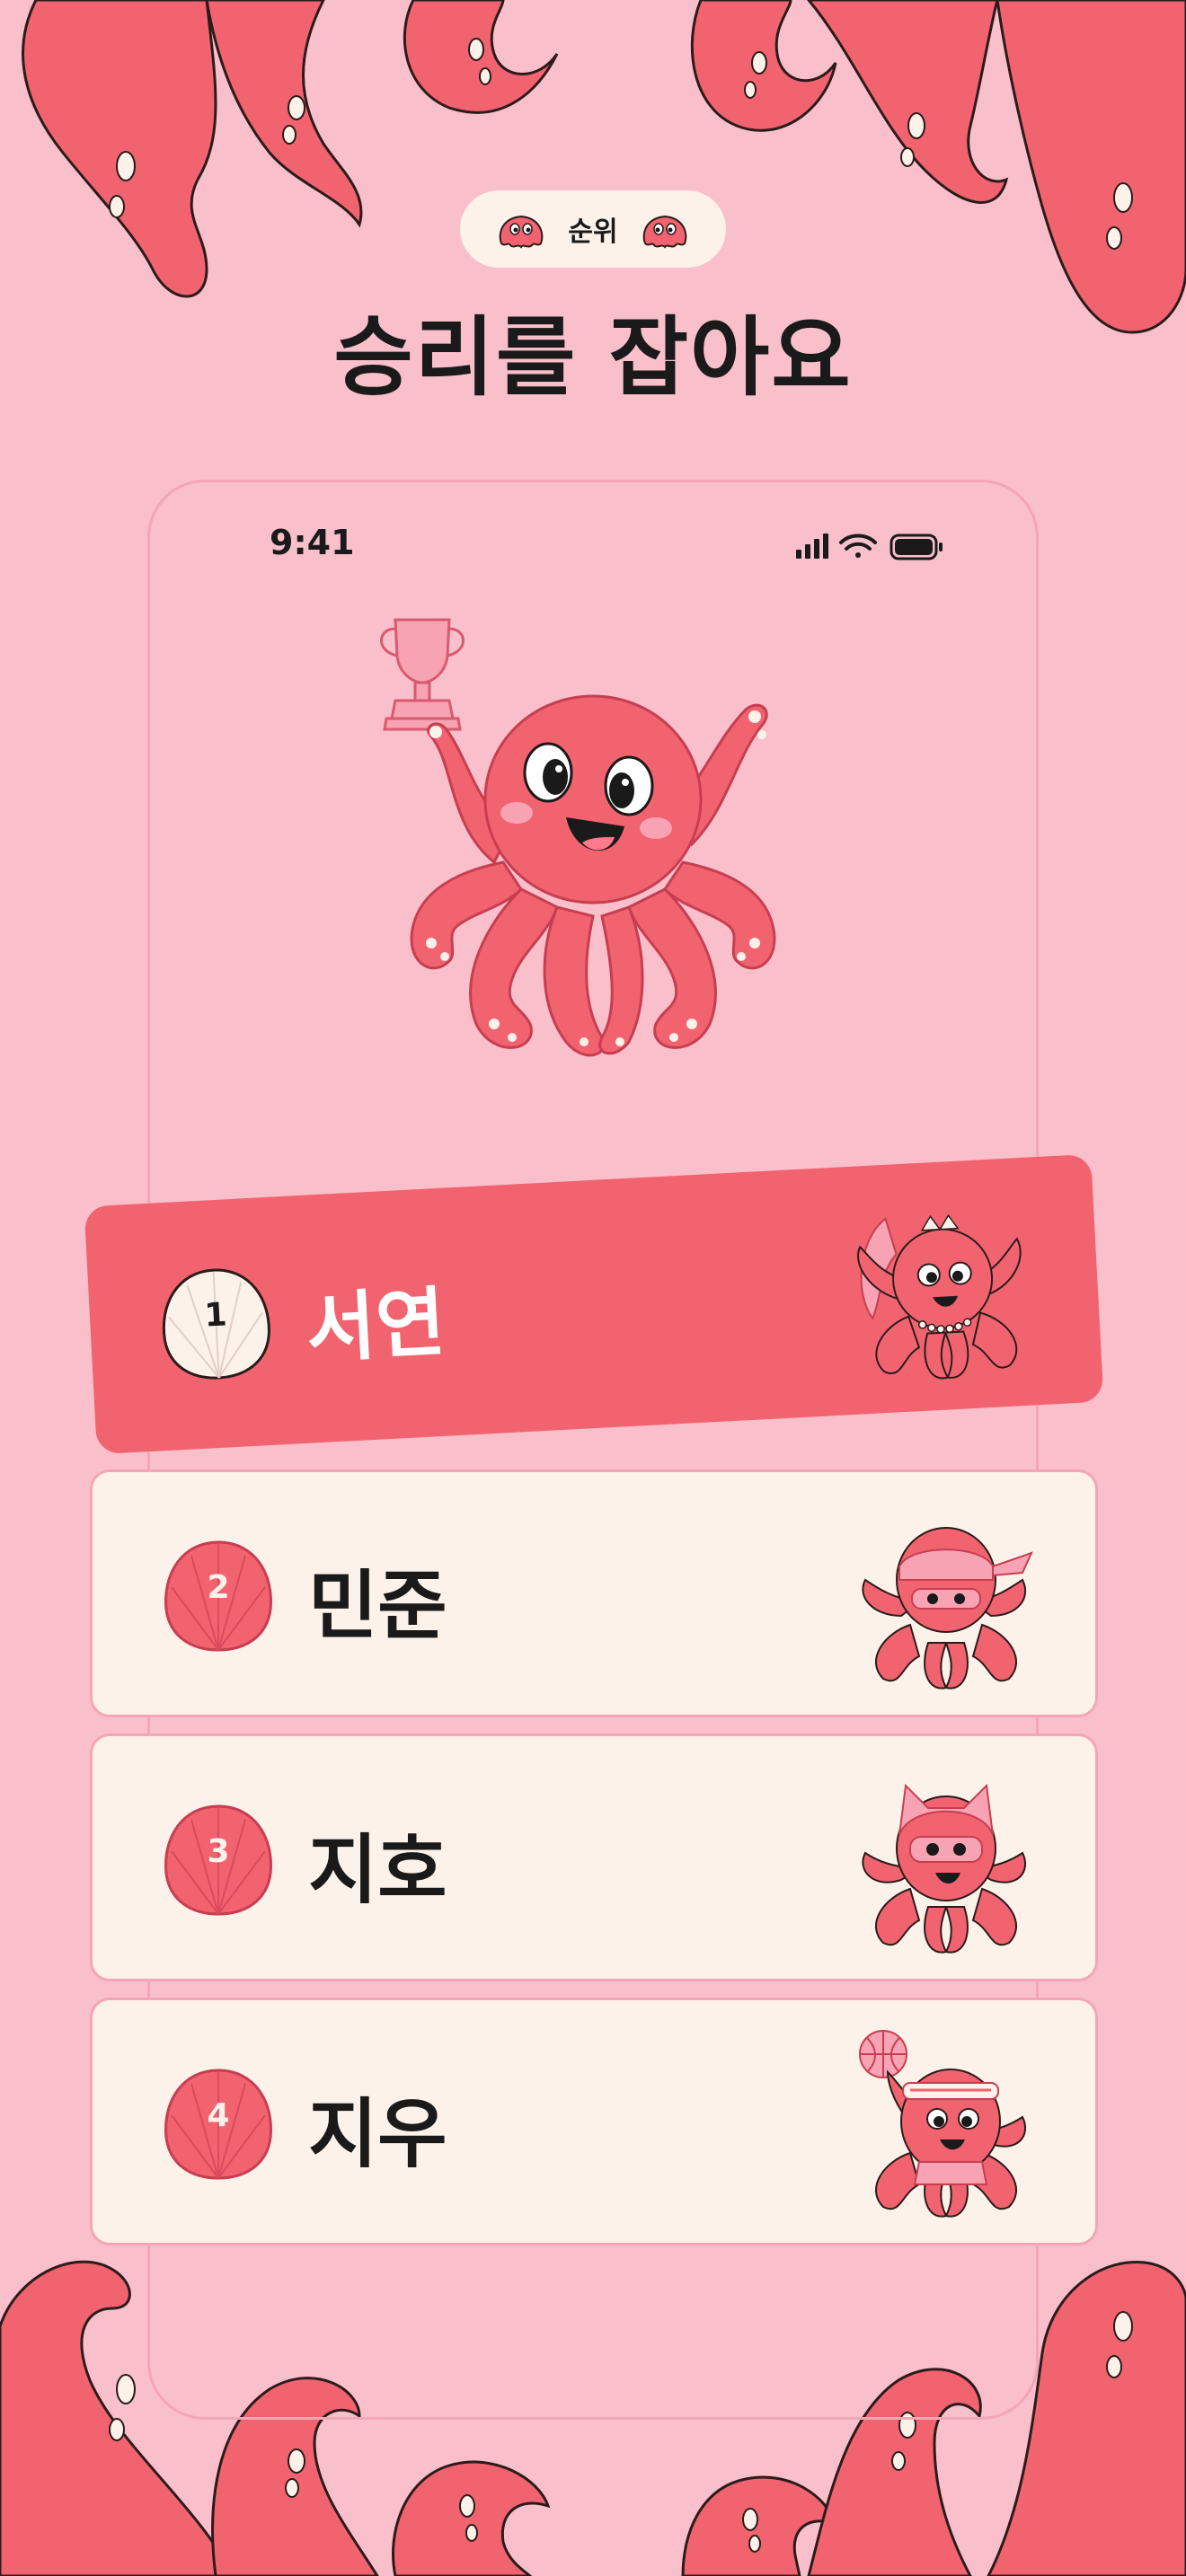 This screenshot has width=1186, height=2576. I want to click on leaderboard-row-3: 3 지호, so click(594, 1857).